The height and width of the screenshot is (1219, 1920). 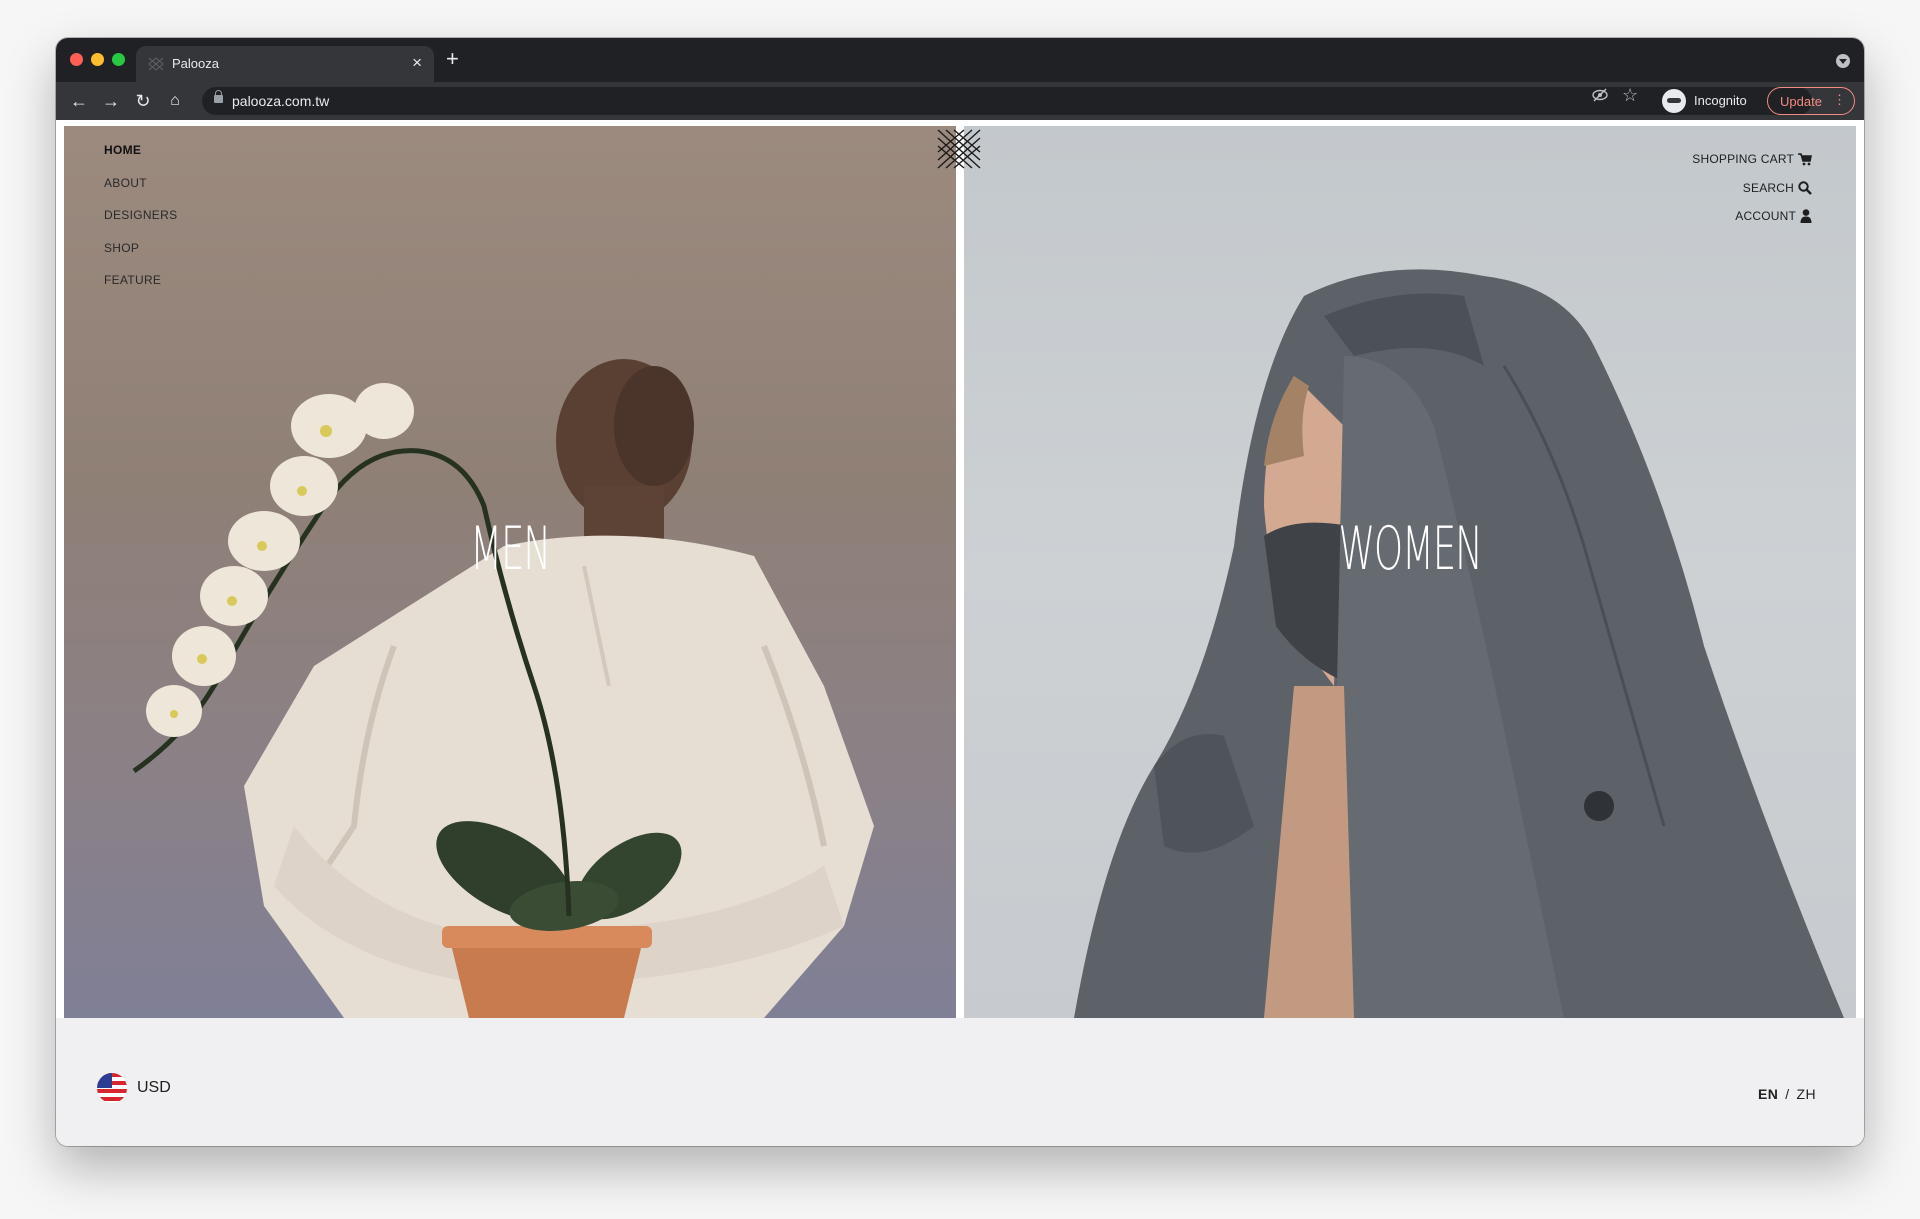 What do you see at coordinates (1743, 159) in the screenshot?
I see `shopping-cart-label: SHOPPING CART` at bounding box center [1743, 159].